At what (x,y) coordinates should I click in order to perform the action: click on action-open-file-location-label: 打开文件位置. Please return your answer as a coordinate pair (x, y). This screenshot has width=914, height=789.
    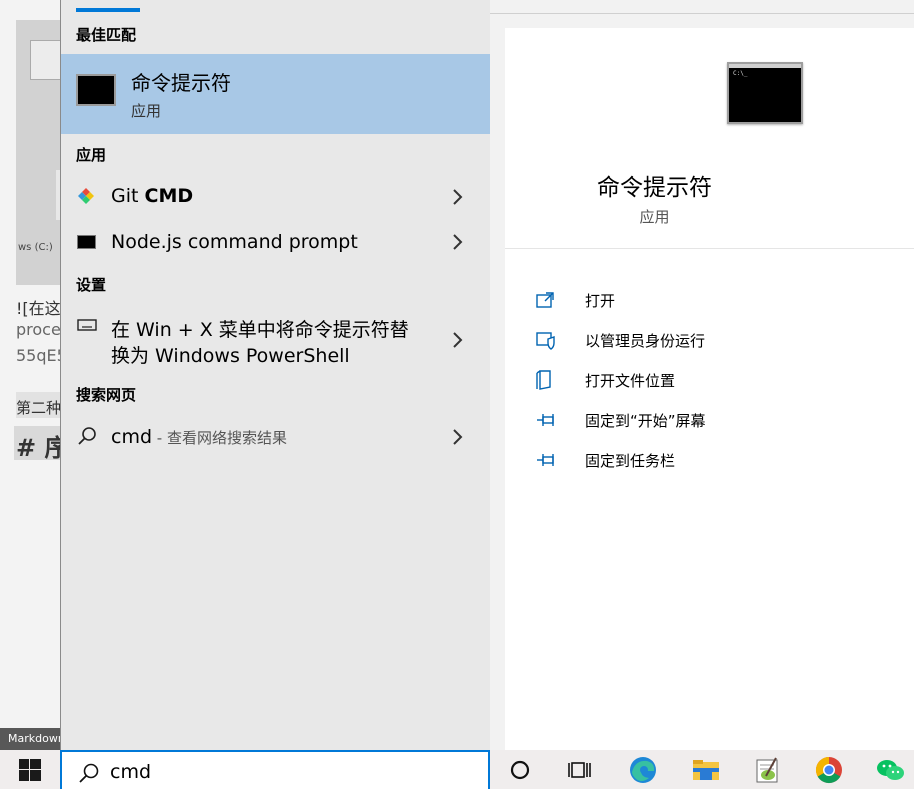
    Looking at the image, I should click on (630, 381).